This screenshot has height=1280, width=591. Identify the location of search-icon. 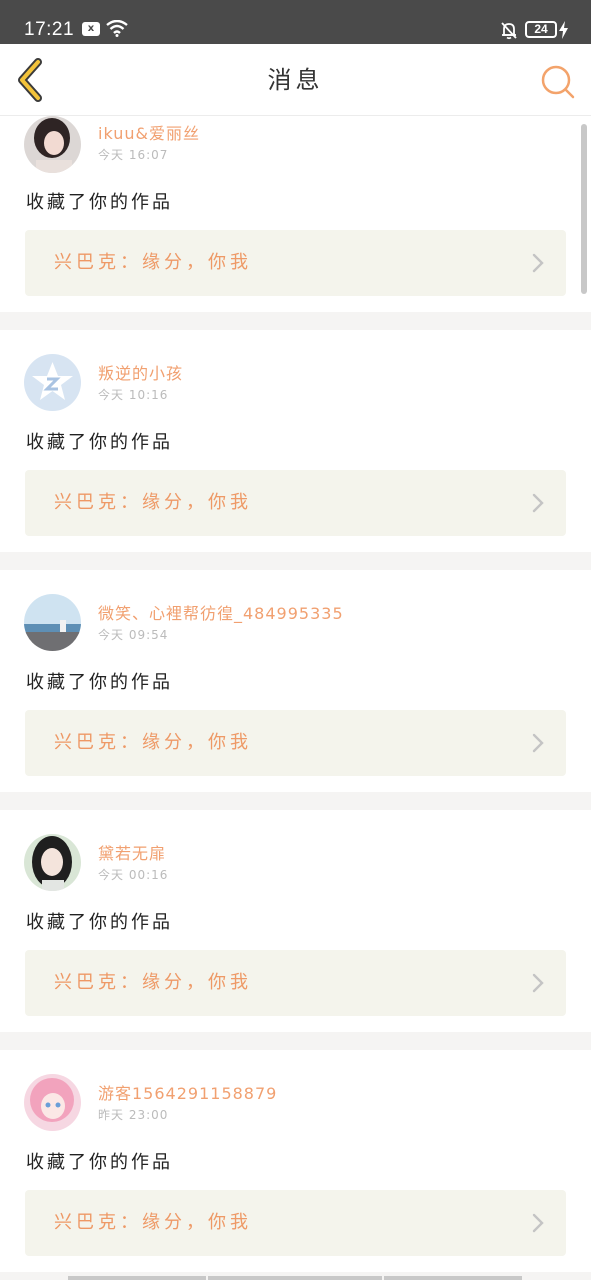
(557, 81).